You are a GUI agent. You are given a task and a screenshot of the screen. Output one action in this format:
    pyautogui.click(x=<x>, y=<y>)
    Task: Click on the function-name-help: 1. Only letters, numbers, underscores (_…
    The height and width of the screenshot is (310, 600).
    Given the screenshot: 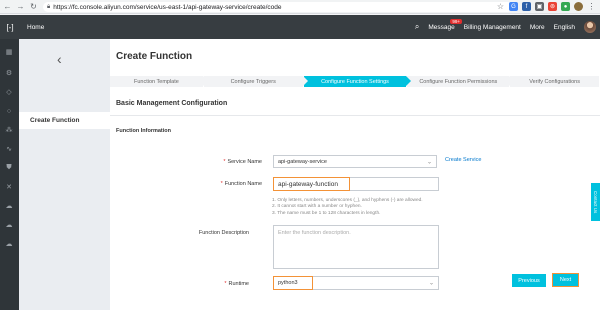 What is the action you would take?
    pyautogui.click(x=347, y=207)
    